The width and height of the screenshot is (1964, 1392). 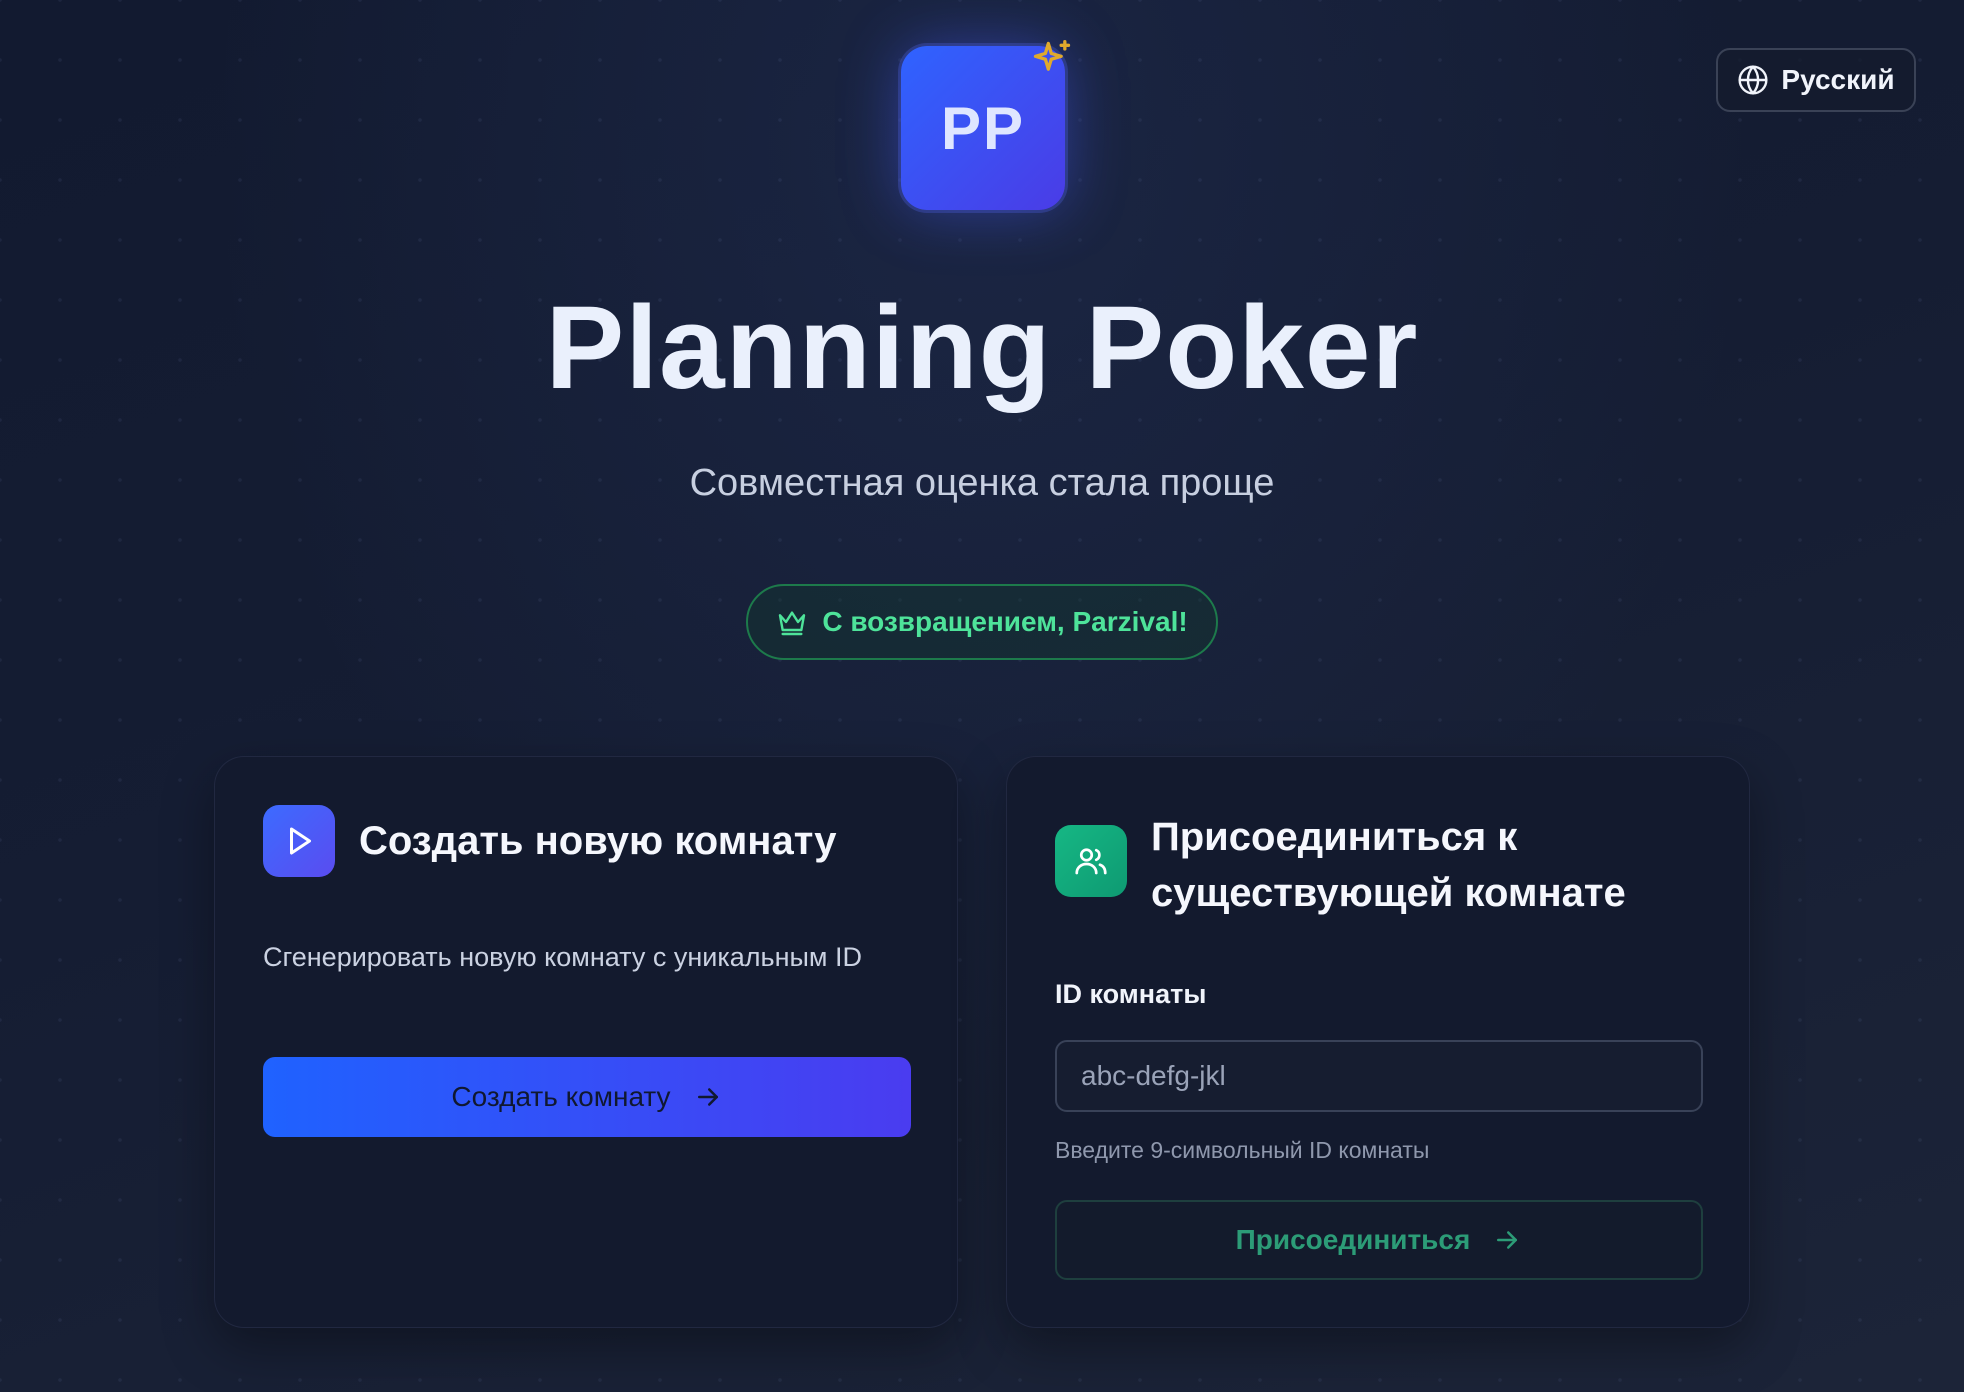 What do you see at coordinates (1242, 1150) in the screenshot?
I see `room-id-hint: Введите 9-символьный ID комнаты` at bounding box center [1242, 1150].